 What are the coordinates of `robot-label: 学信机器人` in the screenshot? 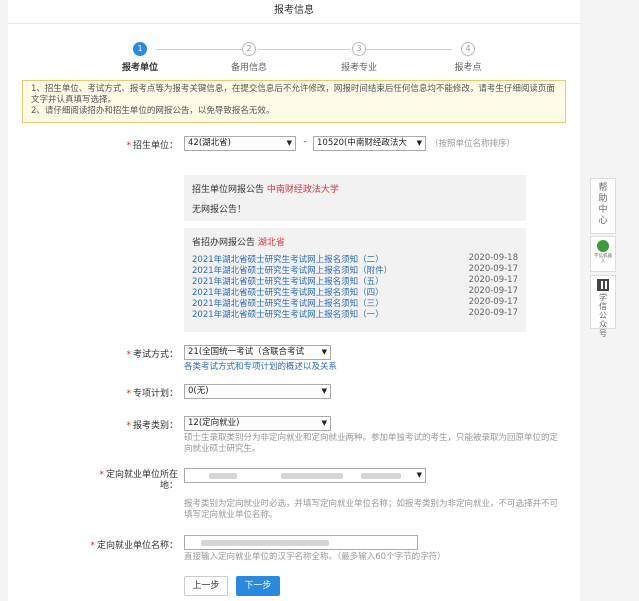 It's located at (602, 259).